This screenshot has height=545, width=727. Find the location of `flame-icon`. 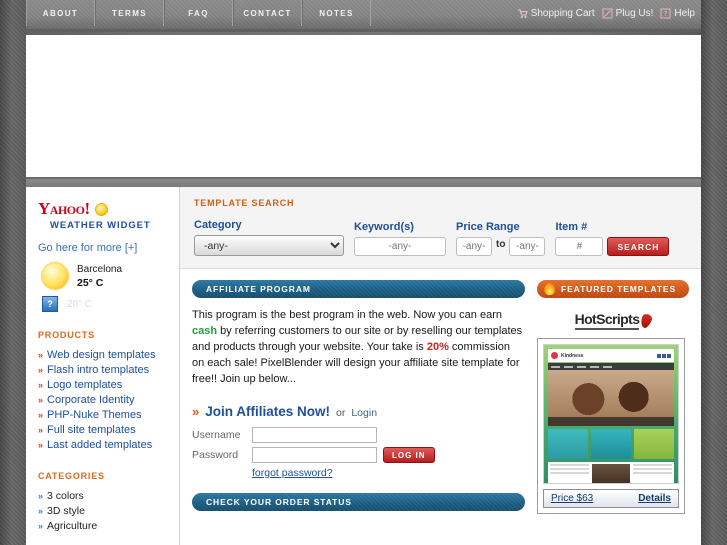

flame-icon is located at coordinates (549, 289).